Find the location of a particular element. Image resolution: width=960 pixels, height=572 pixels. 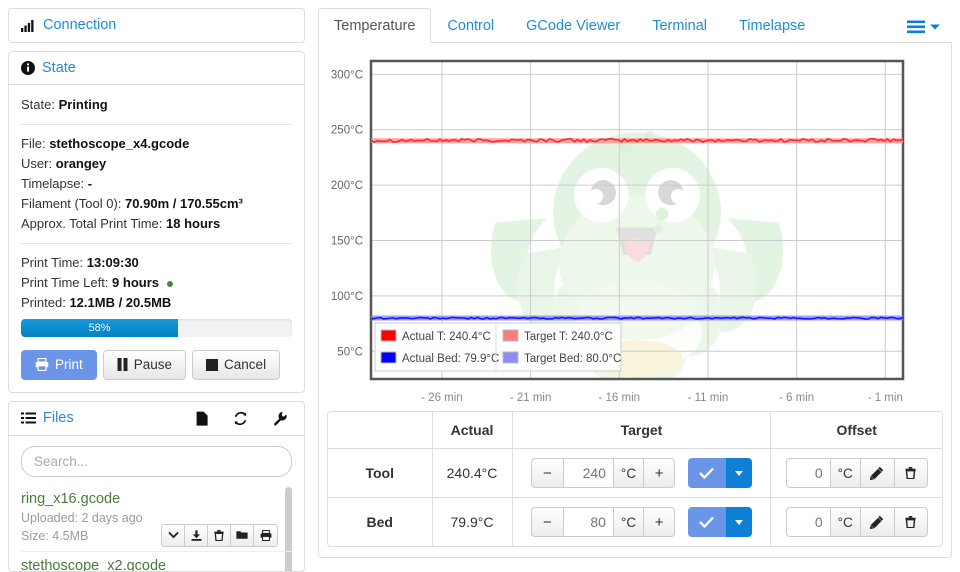

bed-target-apply-button is located at coordinates (706, 522).